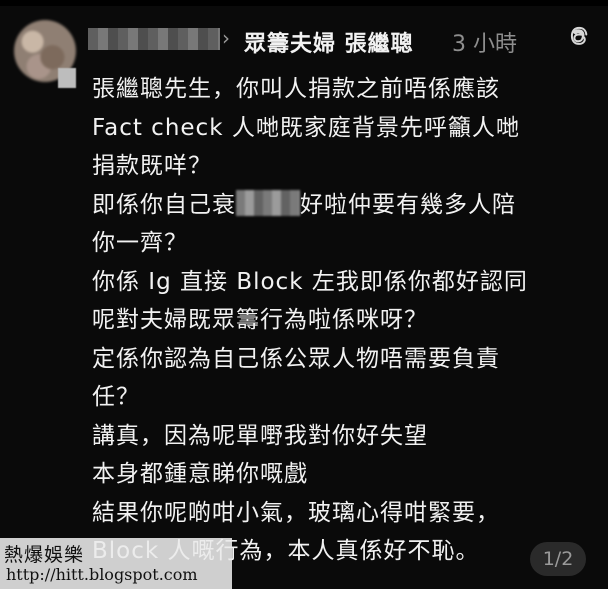 The image size is (608, 589). Describe the element at coordinates (268, 202) in the screenshot. I see `redacted-text` at that location.